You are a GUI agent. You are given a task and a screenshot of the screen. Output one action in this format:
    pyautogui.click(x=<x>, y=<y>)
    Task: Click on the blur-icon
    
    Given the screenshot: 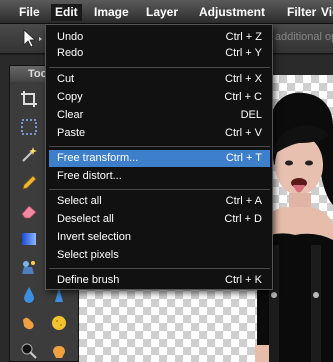 What is the action you would take?
    pyautogui.click(x=29, y=295)
    